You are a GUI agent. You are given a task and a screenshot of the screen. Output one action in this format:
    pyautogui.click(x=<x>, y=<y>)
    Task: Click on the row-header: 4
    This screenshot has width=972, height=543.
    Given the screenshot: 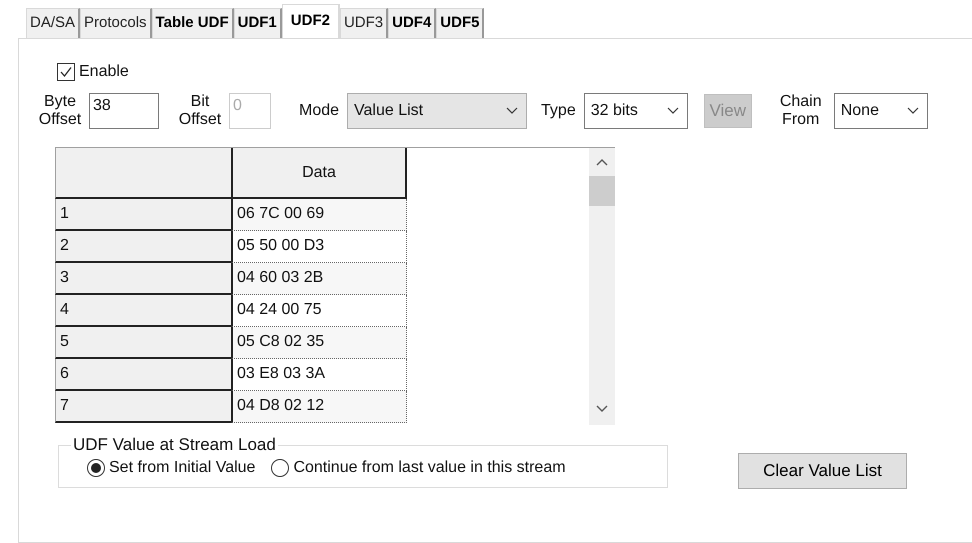 What is the action you would take?
    pyautogui.click(x=143, y=311)
    